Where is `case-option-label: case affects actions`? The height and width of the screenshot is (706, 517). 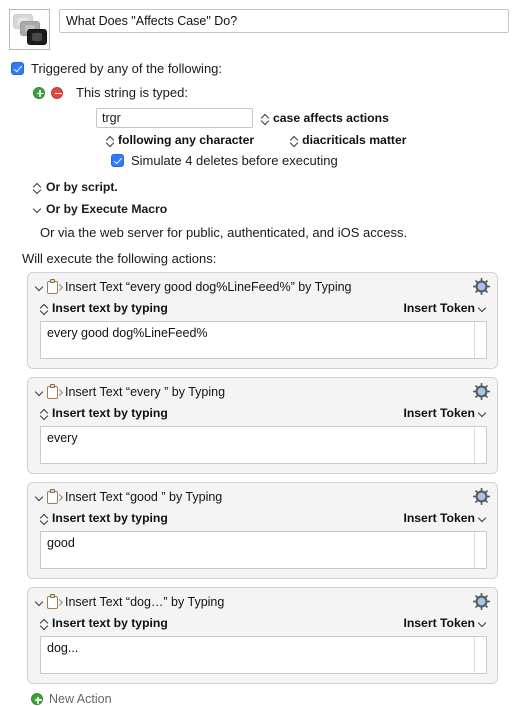 case-option-label: case affects actions is located at coordinates (331, 118).